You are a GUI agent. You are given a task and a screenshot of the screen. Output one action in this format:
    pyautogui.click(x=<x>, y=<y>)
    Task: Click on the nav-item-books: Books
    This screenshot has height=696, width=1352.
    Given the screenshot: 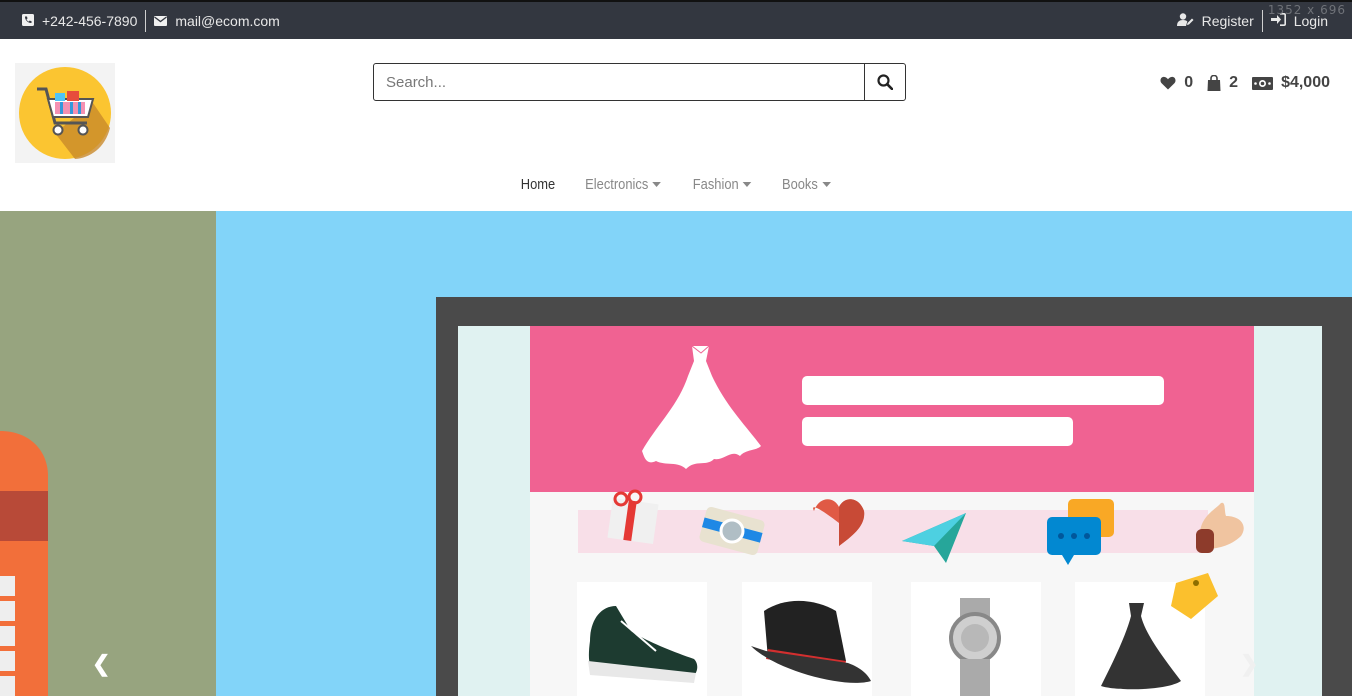 What is the action you would take?
    pyautogui.click(x=806, y=184)
    